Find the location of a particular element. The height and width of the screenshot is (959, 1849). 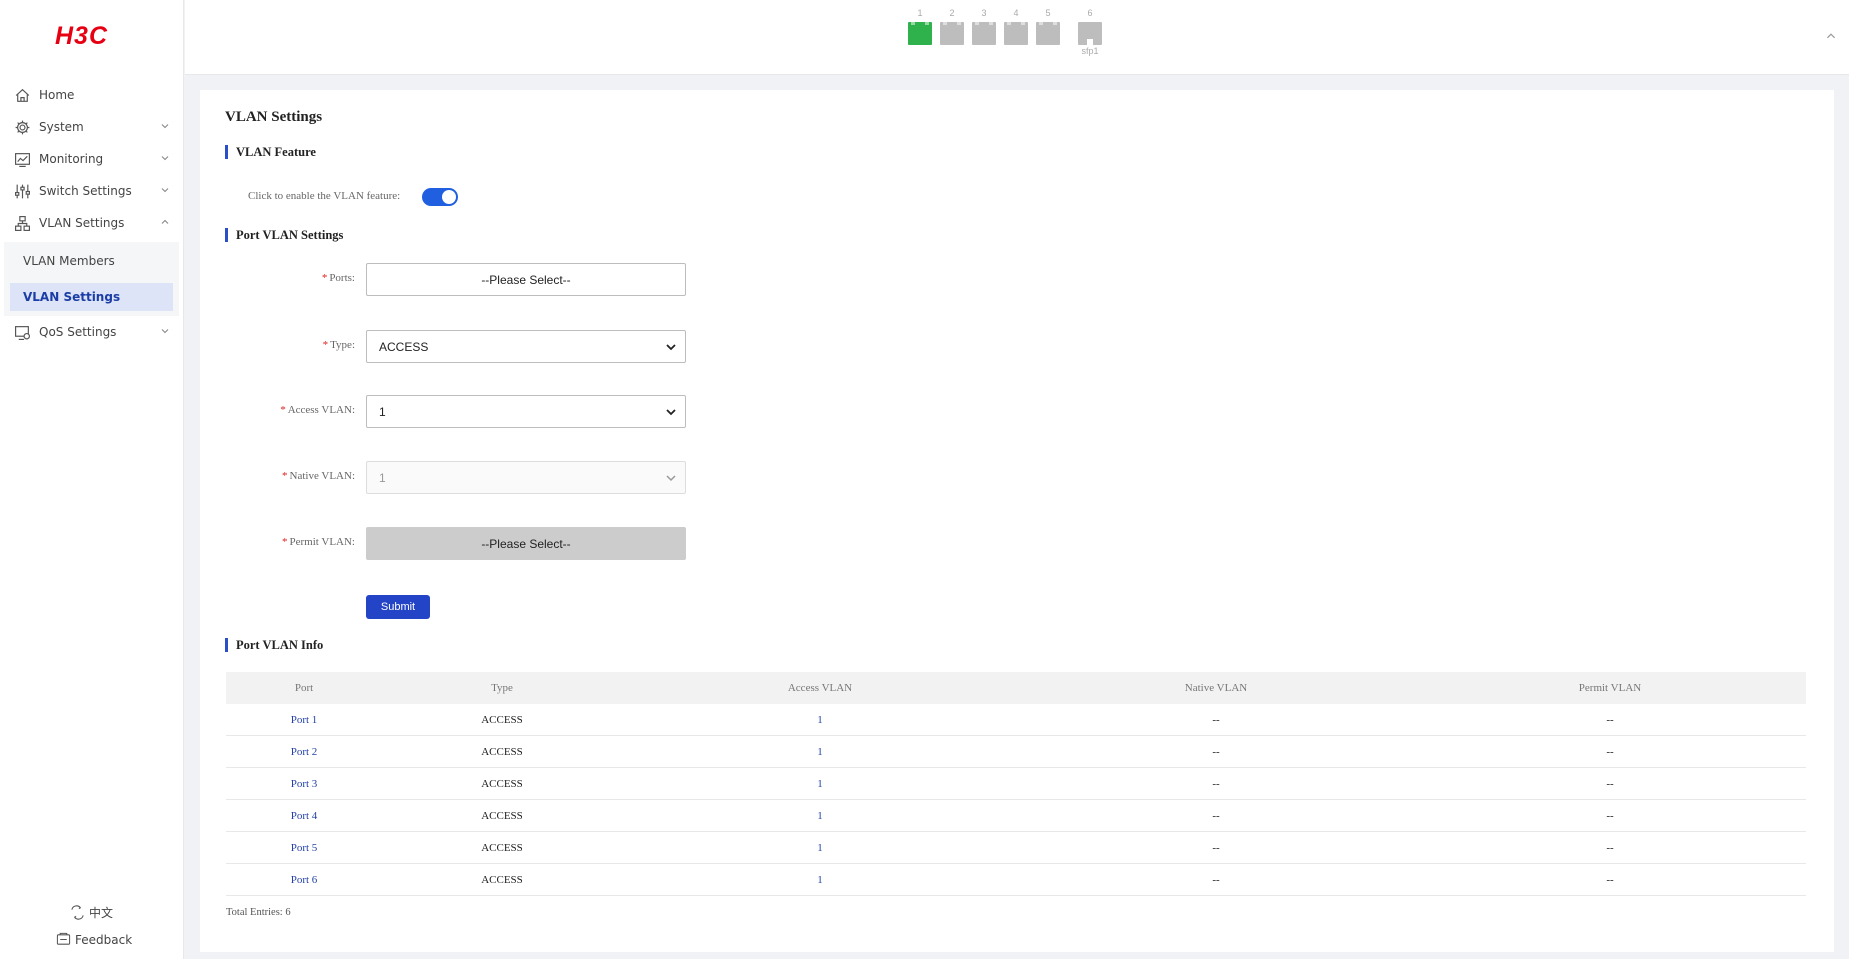

table-row: Port 2 ACCESS 1 -- -- is located at coordinates (1016, 752).